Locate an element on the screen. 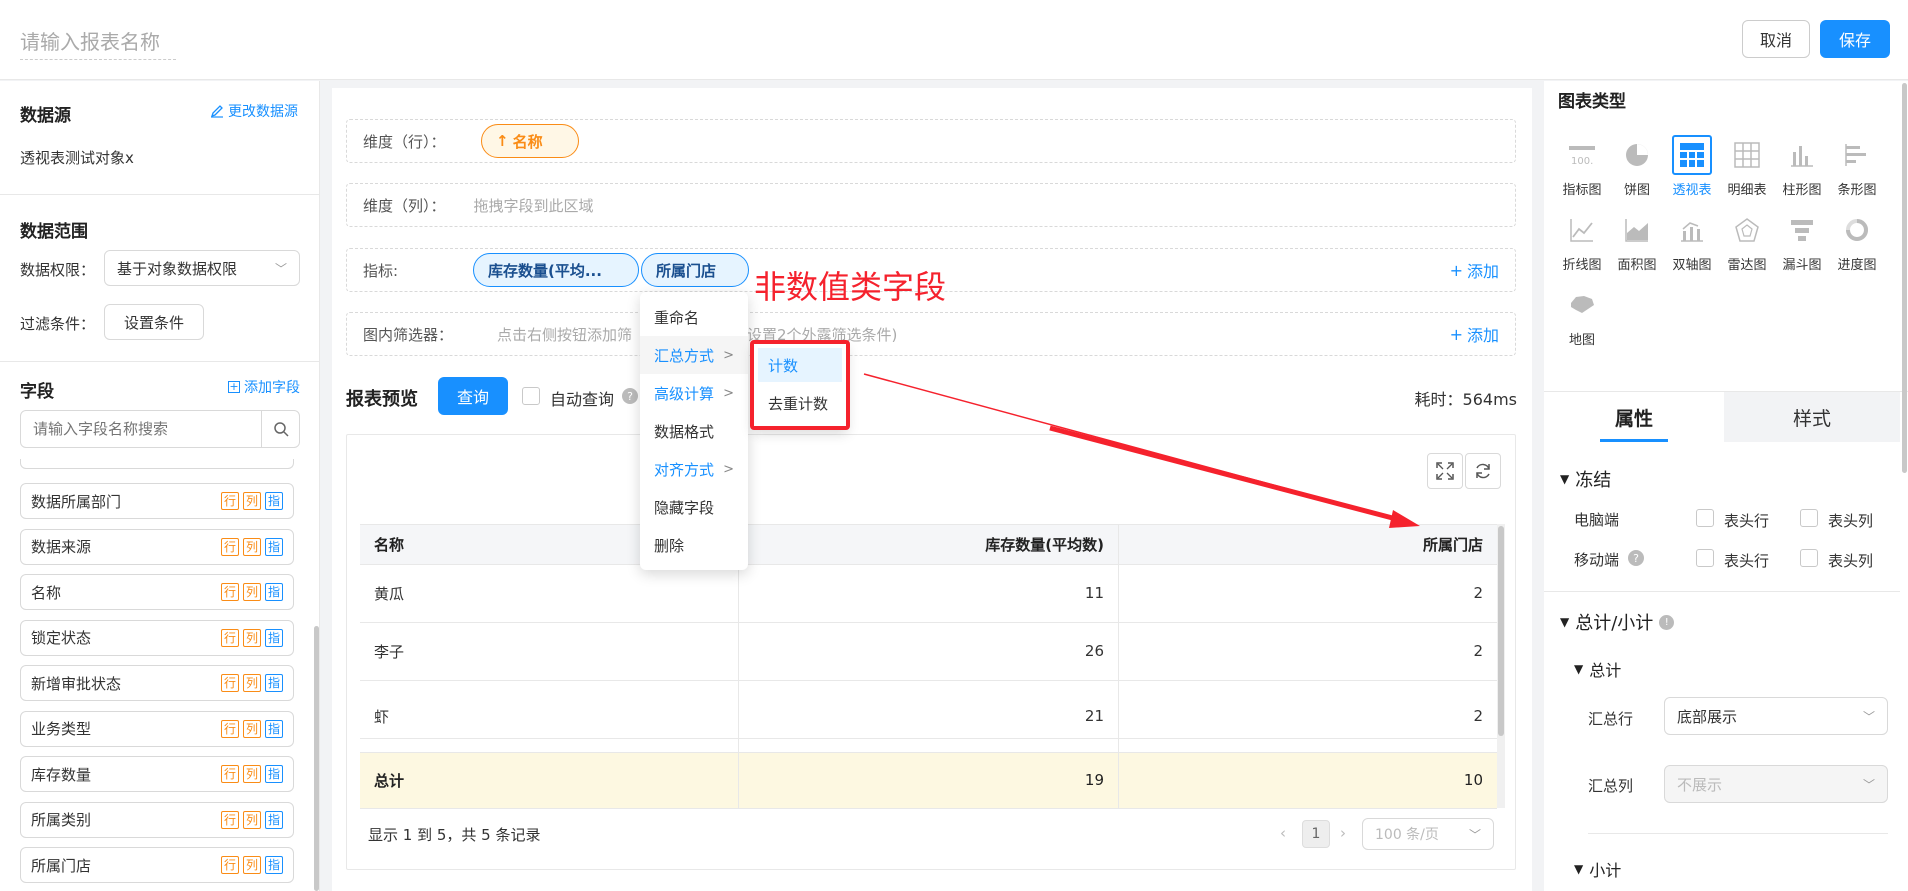  line-chart-icon is located at coordinates (1582, 230).